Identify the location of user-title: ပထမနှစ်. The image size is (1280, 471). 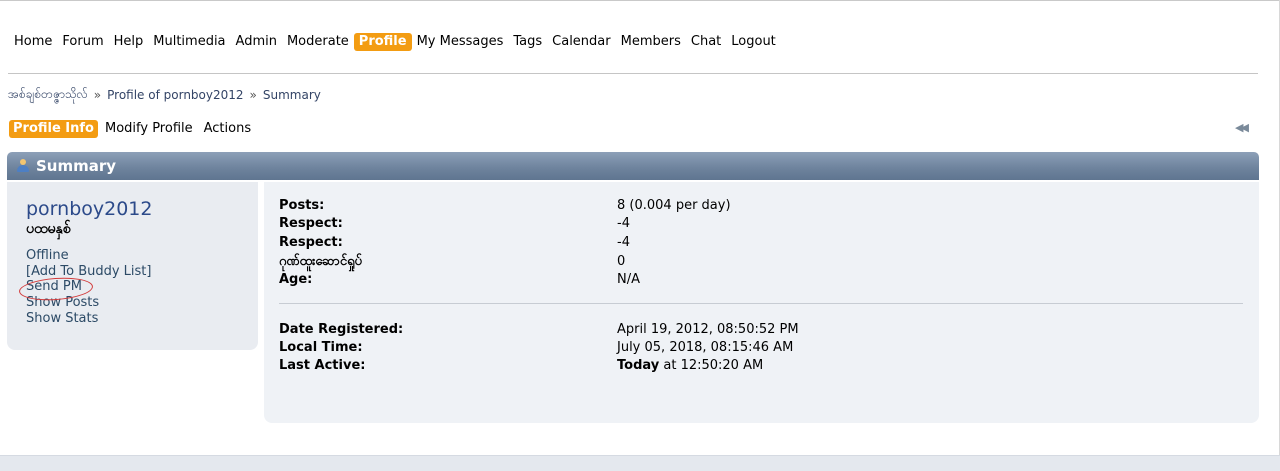
(48, 229).